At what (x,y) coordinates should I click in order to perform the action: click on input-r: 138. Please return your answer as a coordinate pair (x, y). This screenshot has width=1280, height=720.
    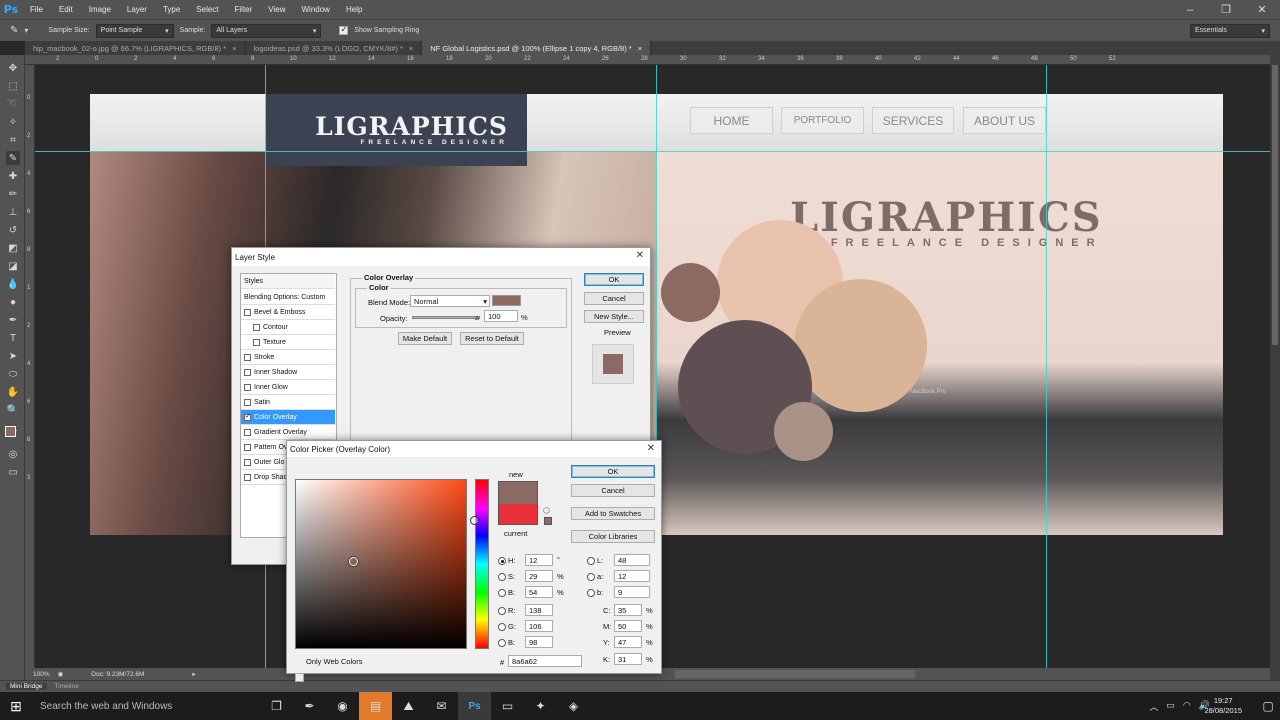
    Looking at the image, I should click on (539, 610).